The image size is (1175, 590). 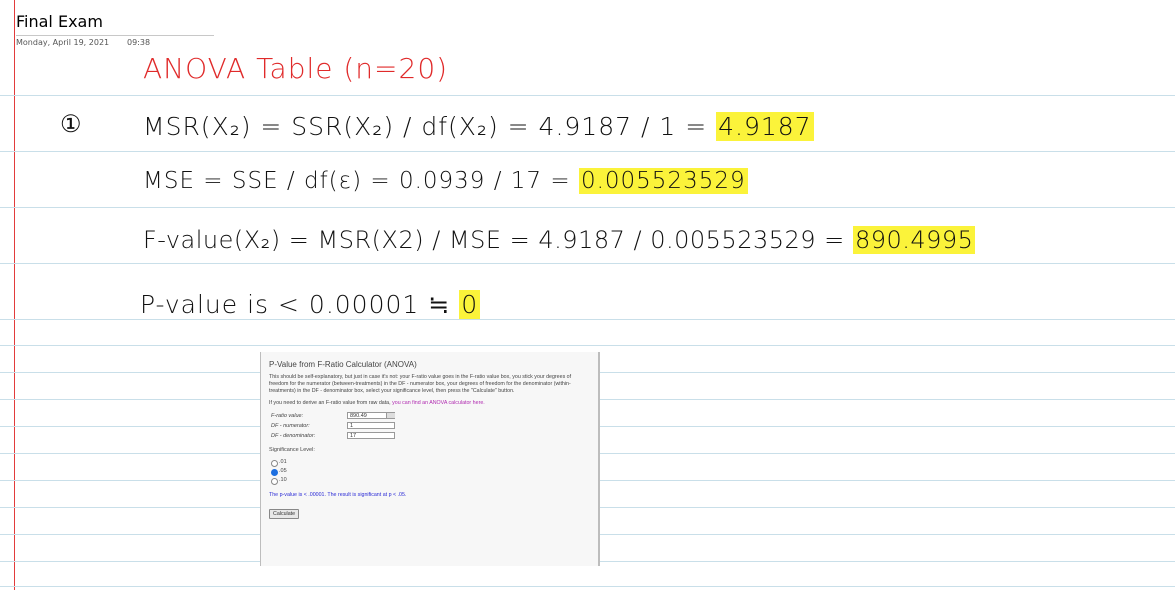 I want to click on msr-result: 4.9187, so click(x=765, y=126).